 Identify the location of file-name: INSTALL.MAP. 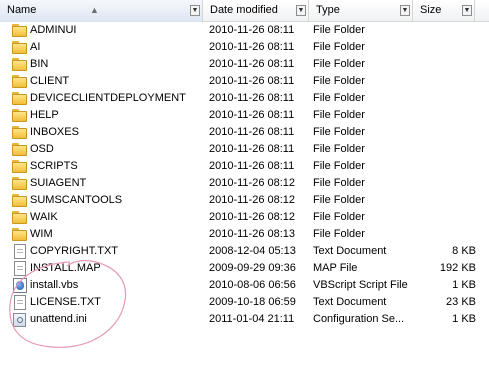
(65, 268).